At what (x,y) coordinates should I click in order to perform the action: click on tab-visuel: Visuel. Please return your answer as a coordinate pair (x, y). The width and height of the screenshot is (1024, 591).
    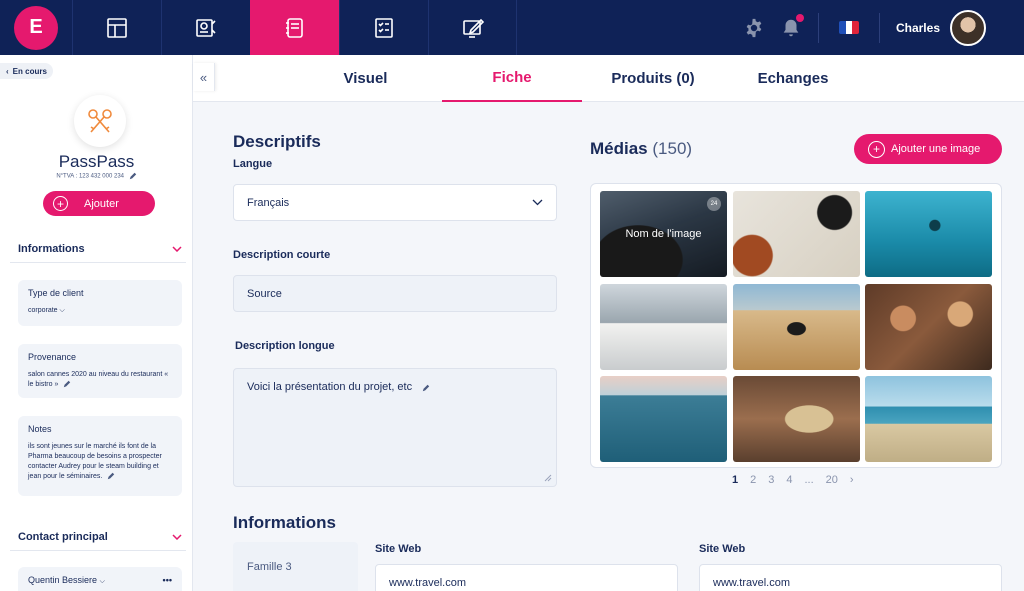
    Looking at the image, I should click on (365, 78).